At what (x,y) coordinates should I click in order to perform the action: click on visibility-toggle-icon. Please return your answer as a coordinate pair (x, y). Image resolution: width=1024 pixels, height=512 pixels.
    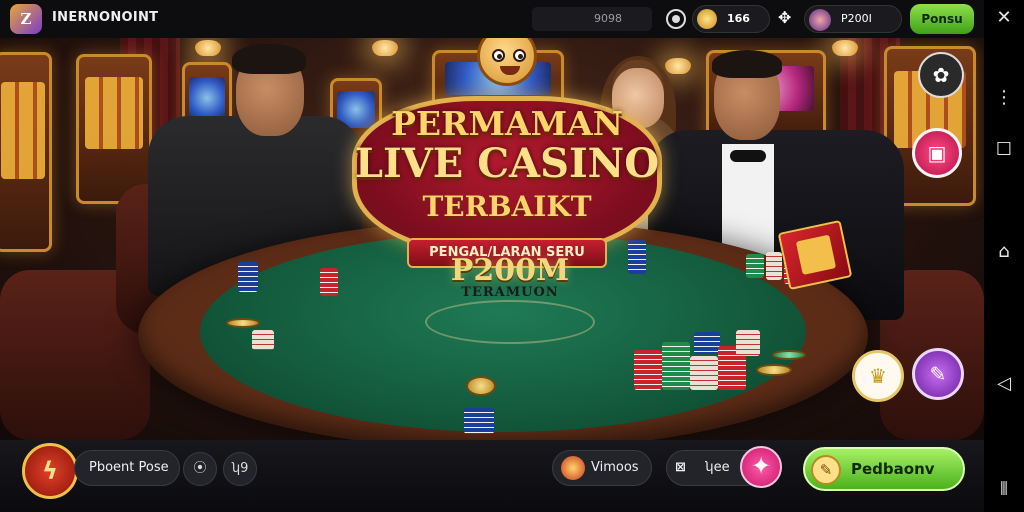
    Looking at the image, I should click on (676, 19).